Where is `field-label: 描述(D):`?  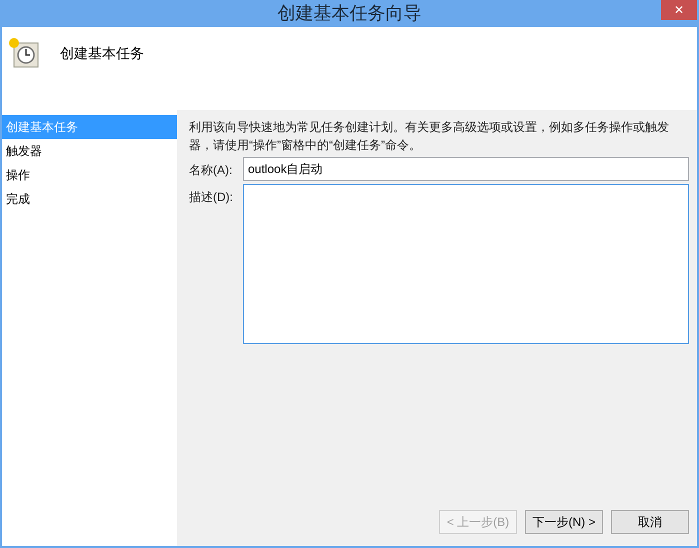 field-label: 描述(D): is located at coordinates (211, 197).